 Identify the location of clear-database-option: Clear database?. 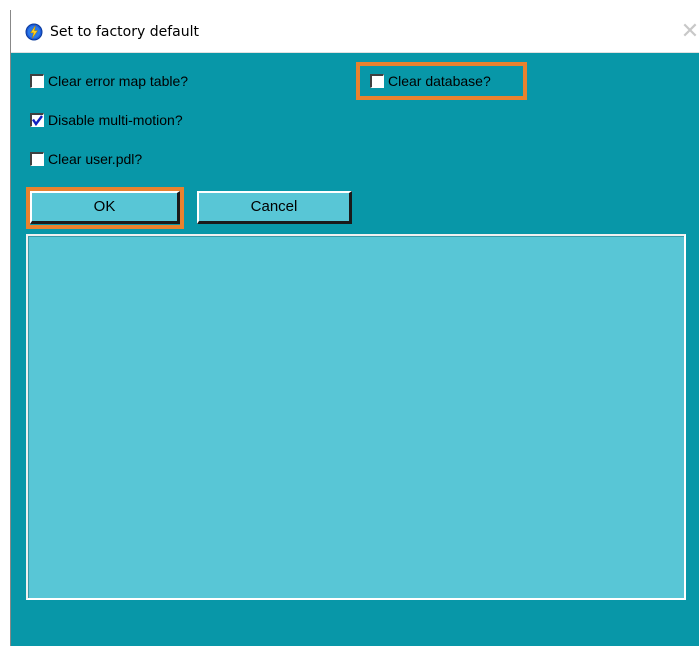
(430, 81).